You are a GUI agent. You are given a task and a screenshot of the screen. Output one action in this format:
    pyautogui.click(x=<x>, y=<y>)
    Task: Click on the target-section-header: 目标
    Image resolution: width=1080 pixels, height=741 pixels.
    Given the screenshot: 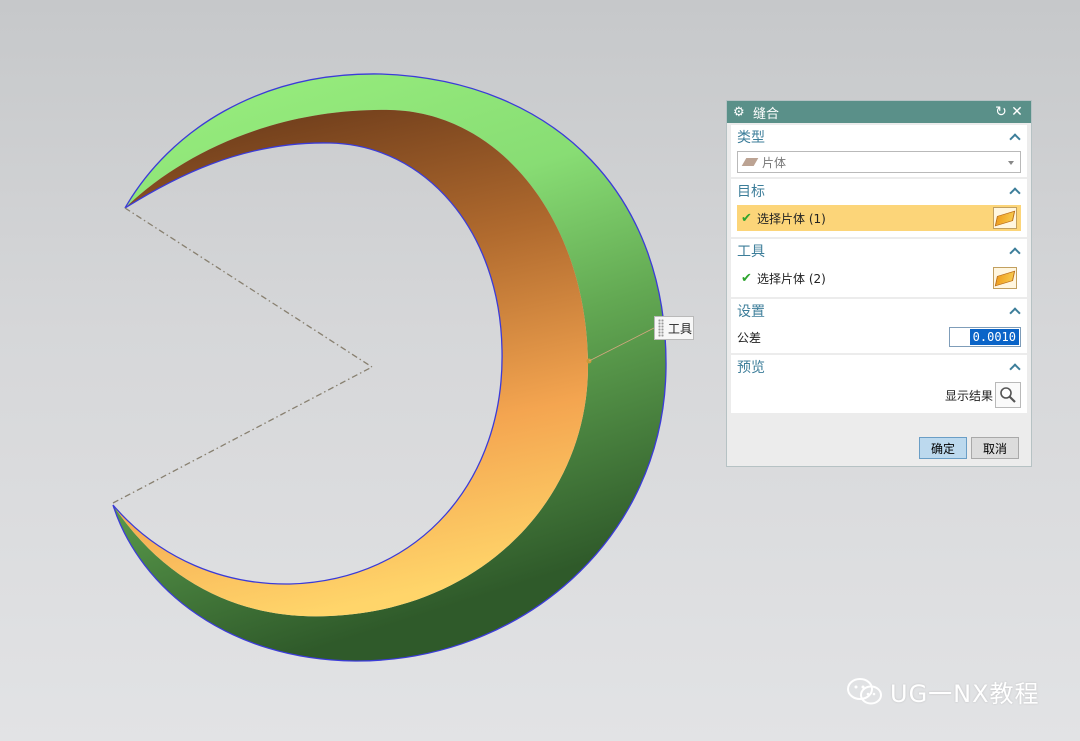 What is the action you would take?
    pyautogui.click(x=879, y=191)
    